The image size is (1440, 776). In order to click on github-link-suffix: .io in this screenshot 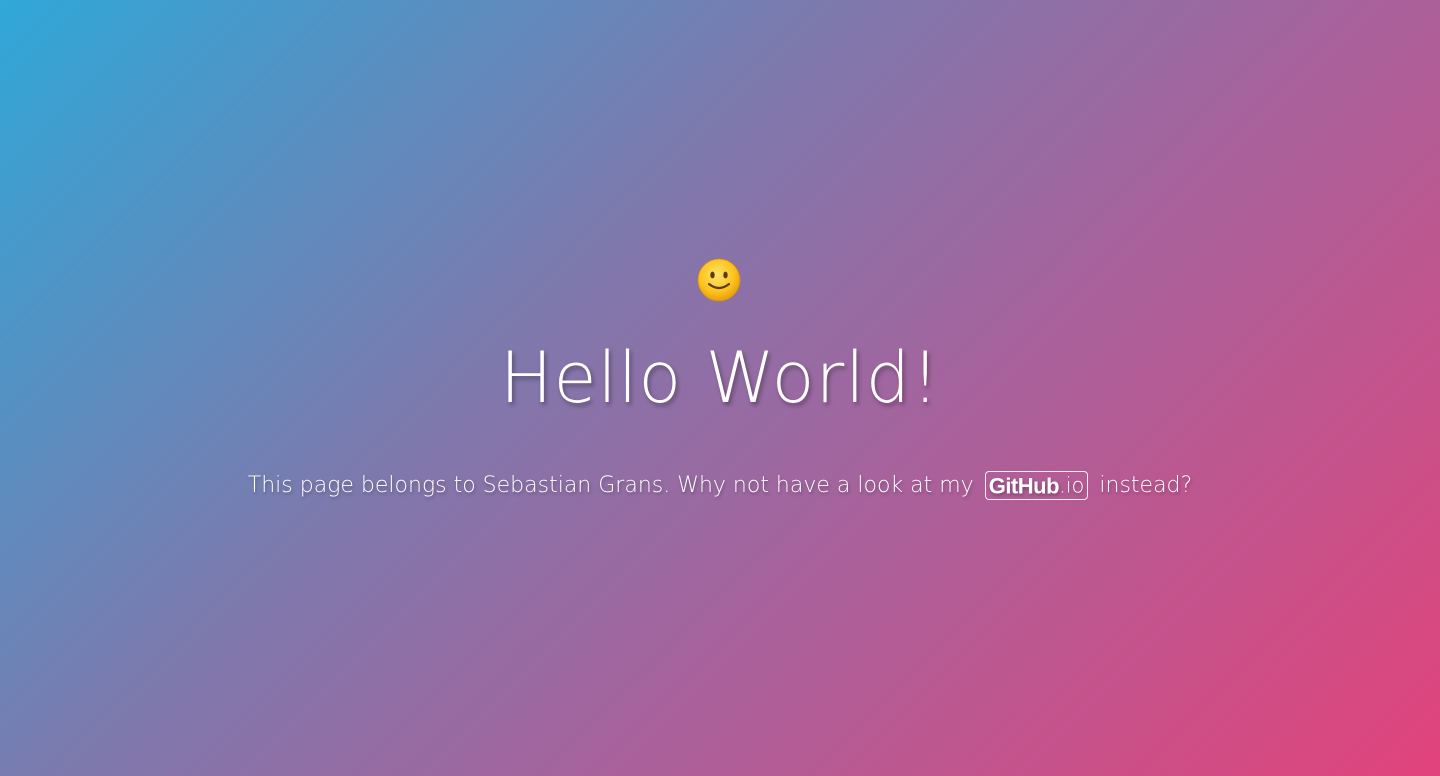, I will do `click(1072, 485)`.